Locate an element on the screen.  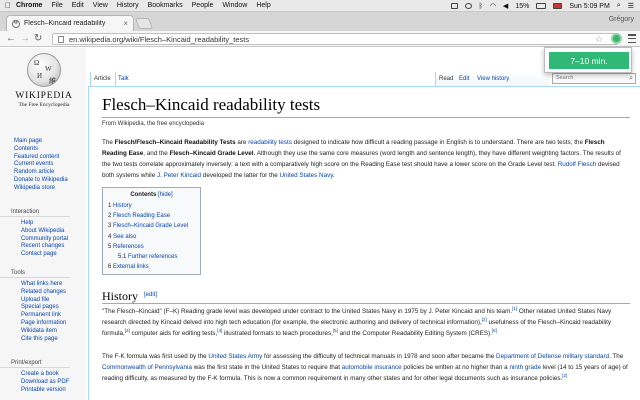
link-rudolf-flesch: Rudolf Flesch is located at coordinates (577, 164).